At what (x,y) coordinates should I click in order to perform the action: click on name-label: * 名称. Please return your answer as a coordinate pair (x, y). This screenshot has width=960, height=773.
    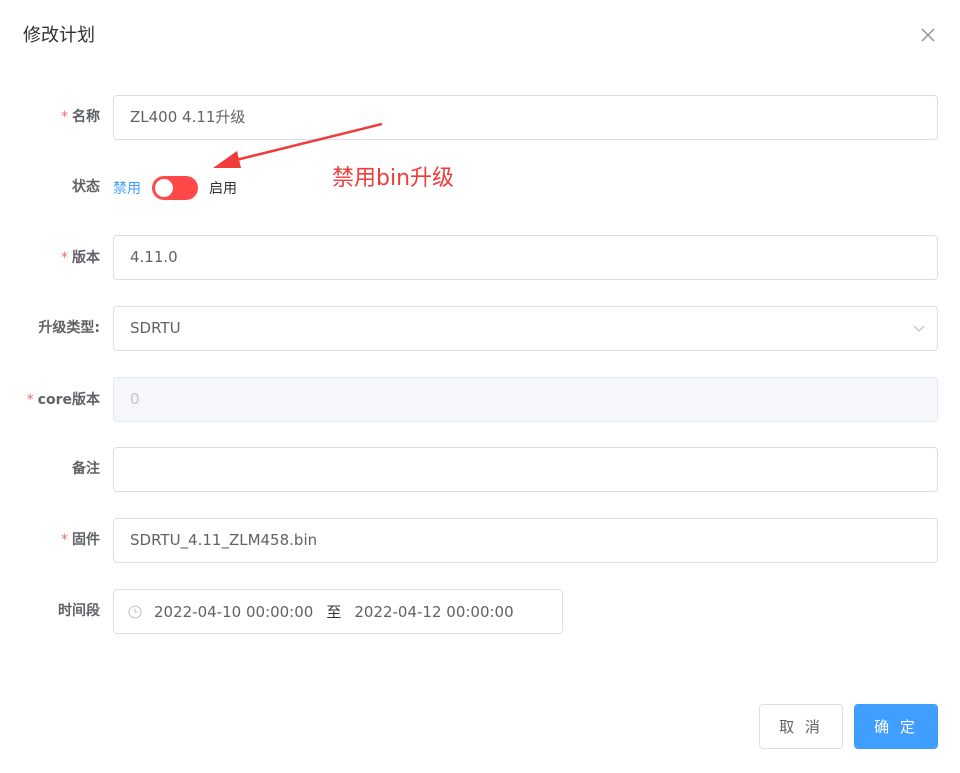
    Looking at the image, I should click on (80, 117).